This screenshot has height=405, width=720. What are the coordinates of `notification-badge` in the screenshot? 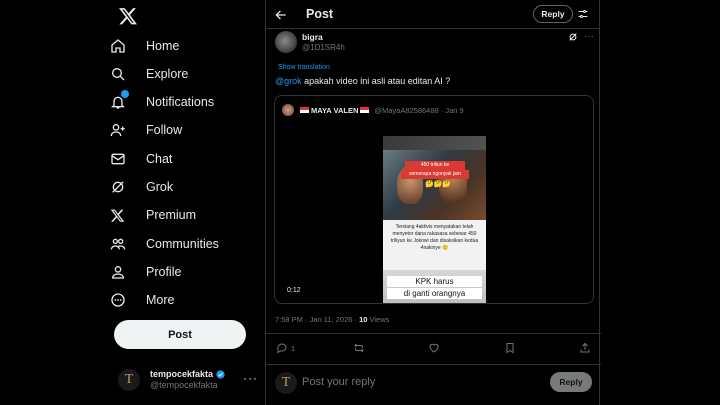 It's located at (125, 94).